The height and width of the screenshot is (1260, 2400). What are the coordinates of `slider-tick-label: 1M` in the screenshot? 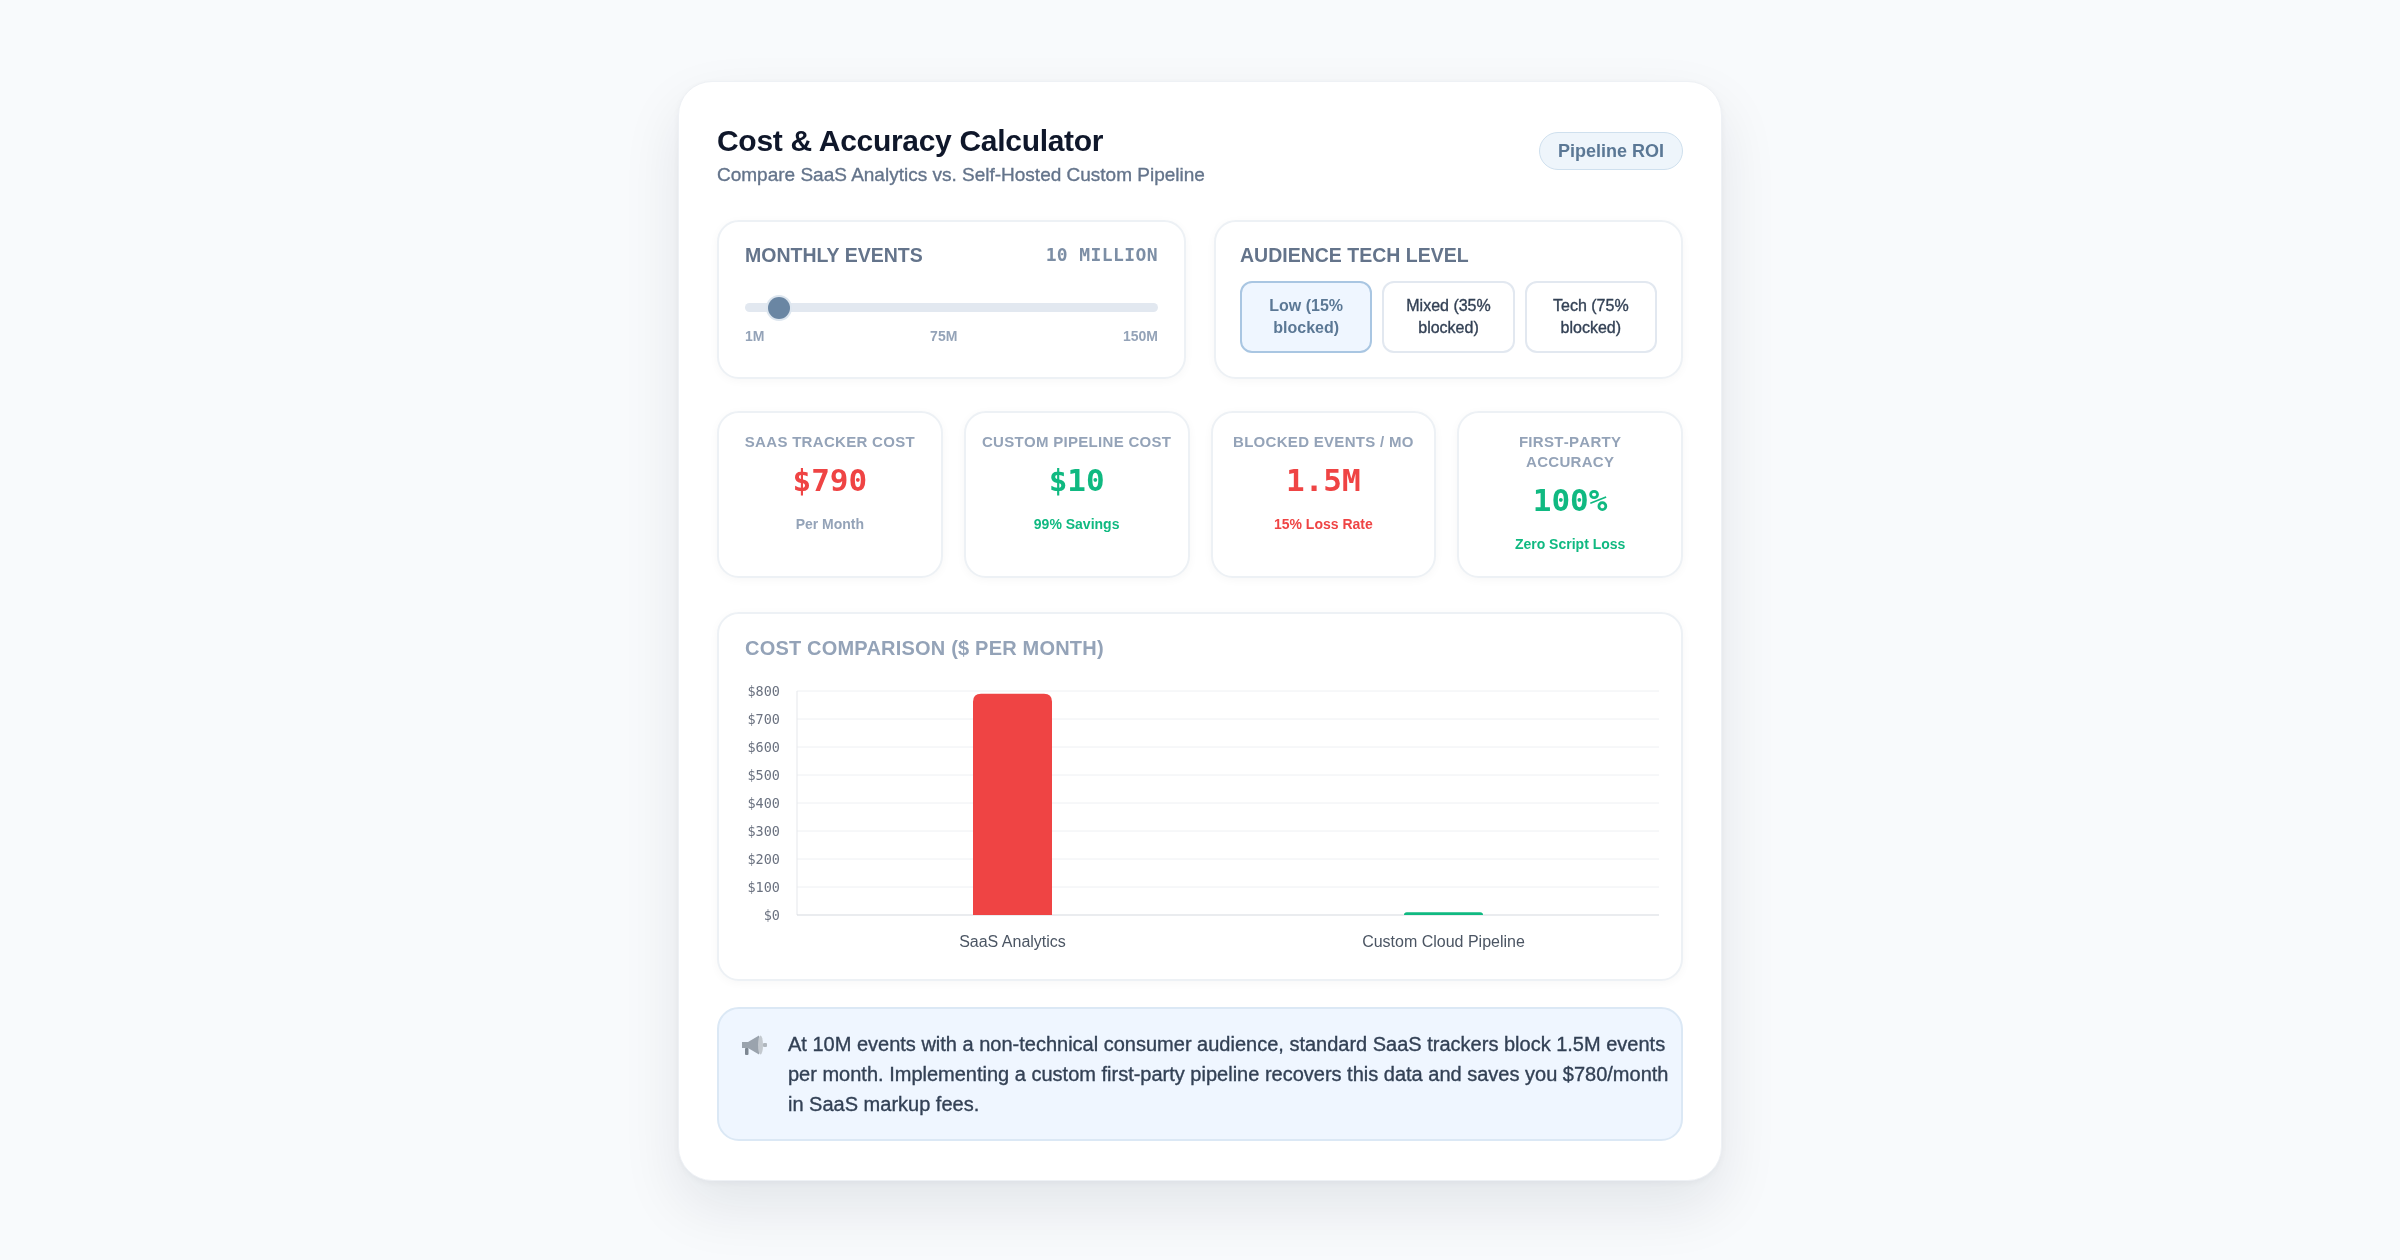 It's located at (755, 336).